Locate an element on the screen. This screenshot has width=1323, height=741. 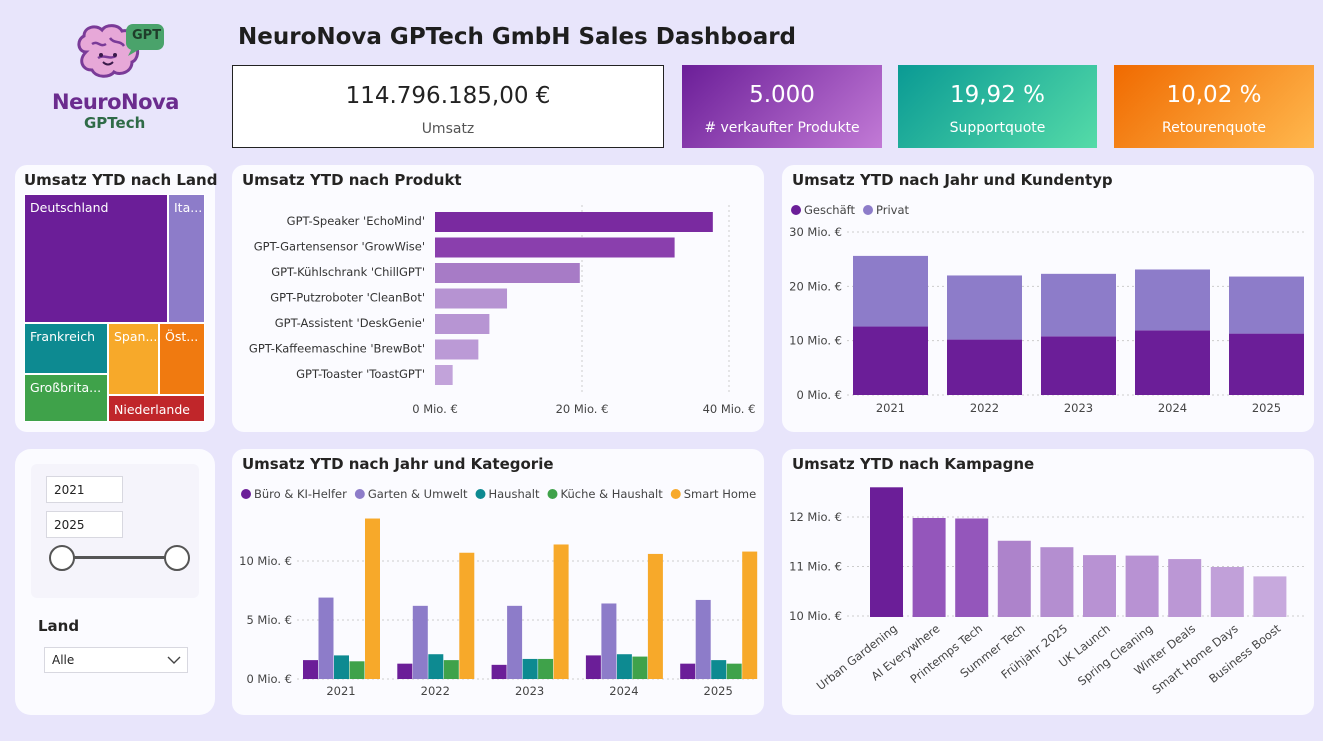
filter-card: 2021 2025 Land Alle is located at coordinates (115, 582).